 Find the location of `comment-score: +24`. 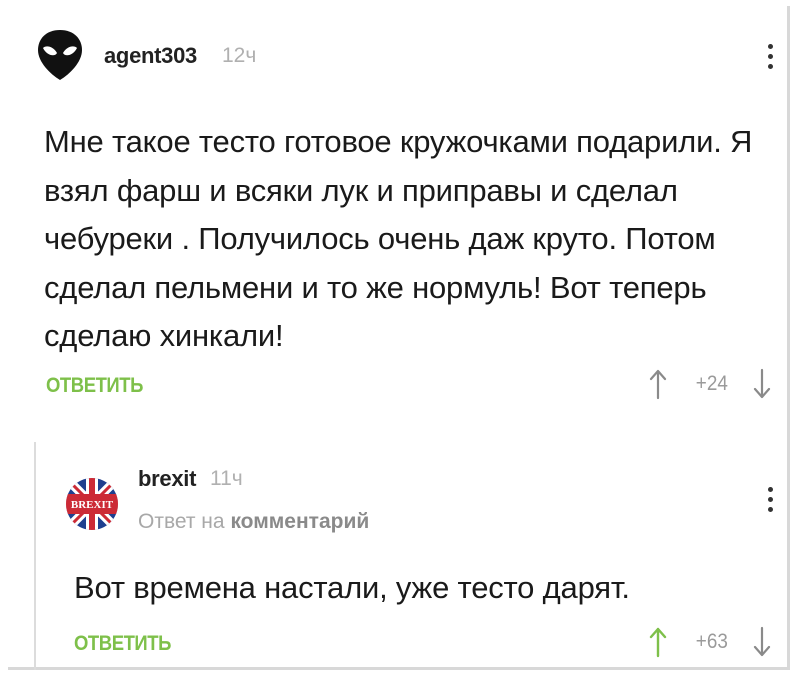

comment-score: +24 is located at coordinates (711, 383).